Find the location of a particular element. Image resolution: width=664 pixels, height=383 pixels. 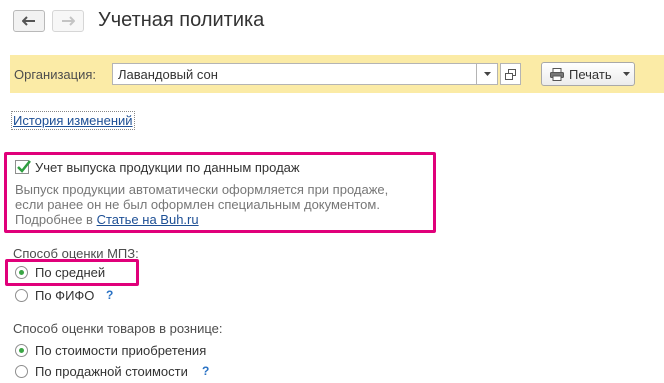

organization-open-button is located at coordinates (510, 74).